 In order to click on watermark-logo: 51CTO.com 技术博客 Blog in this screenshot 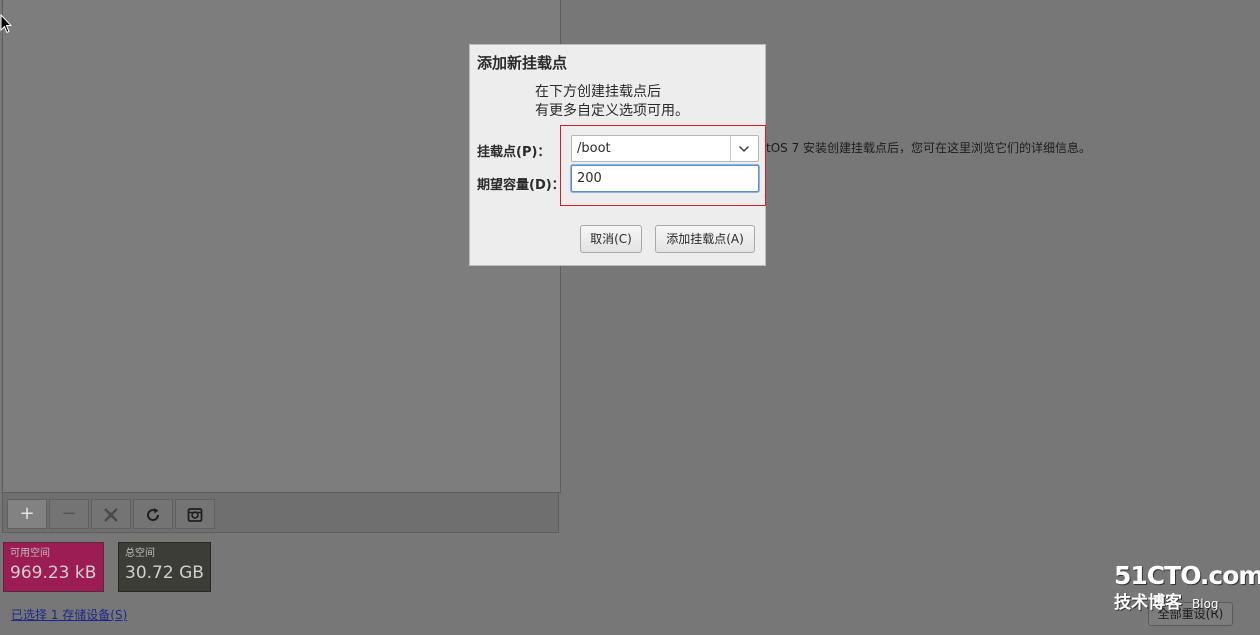, I will do `click(1187, 590)`.